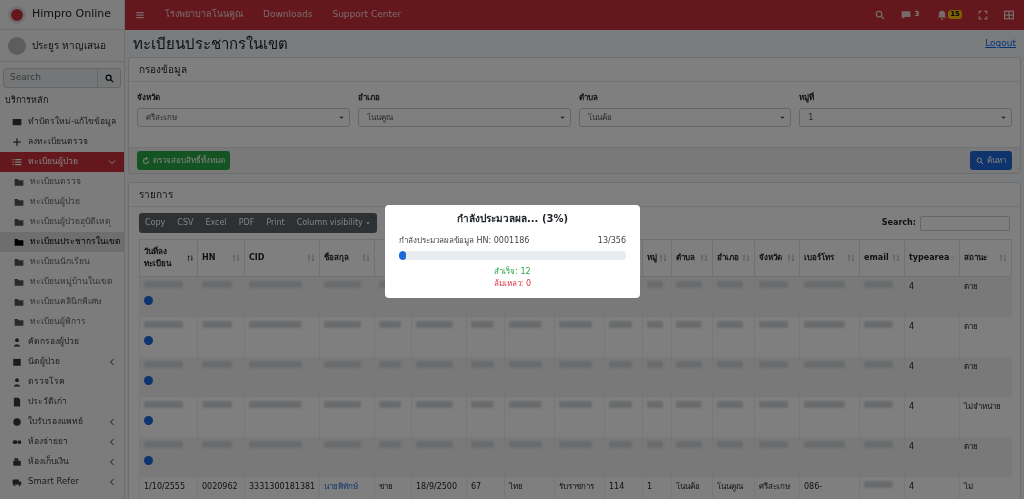 The image size is (1024, 499). I want to click on table-cell: ชาย, so click(386, 486).